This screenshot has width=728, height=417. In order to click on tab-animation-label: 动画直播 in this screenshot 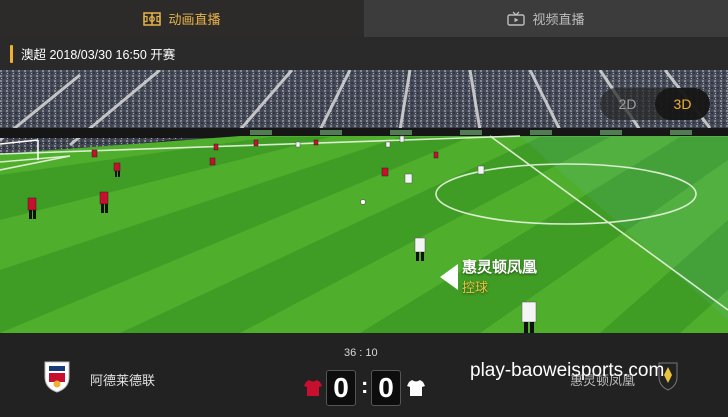, I will do `click(194, 19)`.